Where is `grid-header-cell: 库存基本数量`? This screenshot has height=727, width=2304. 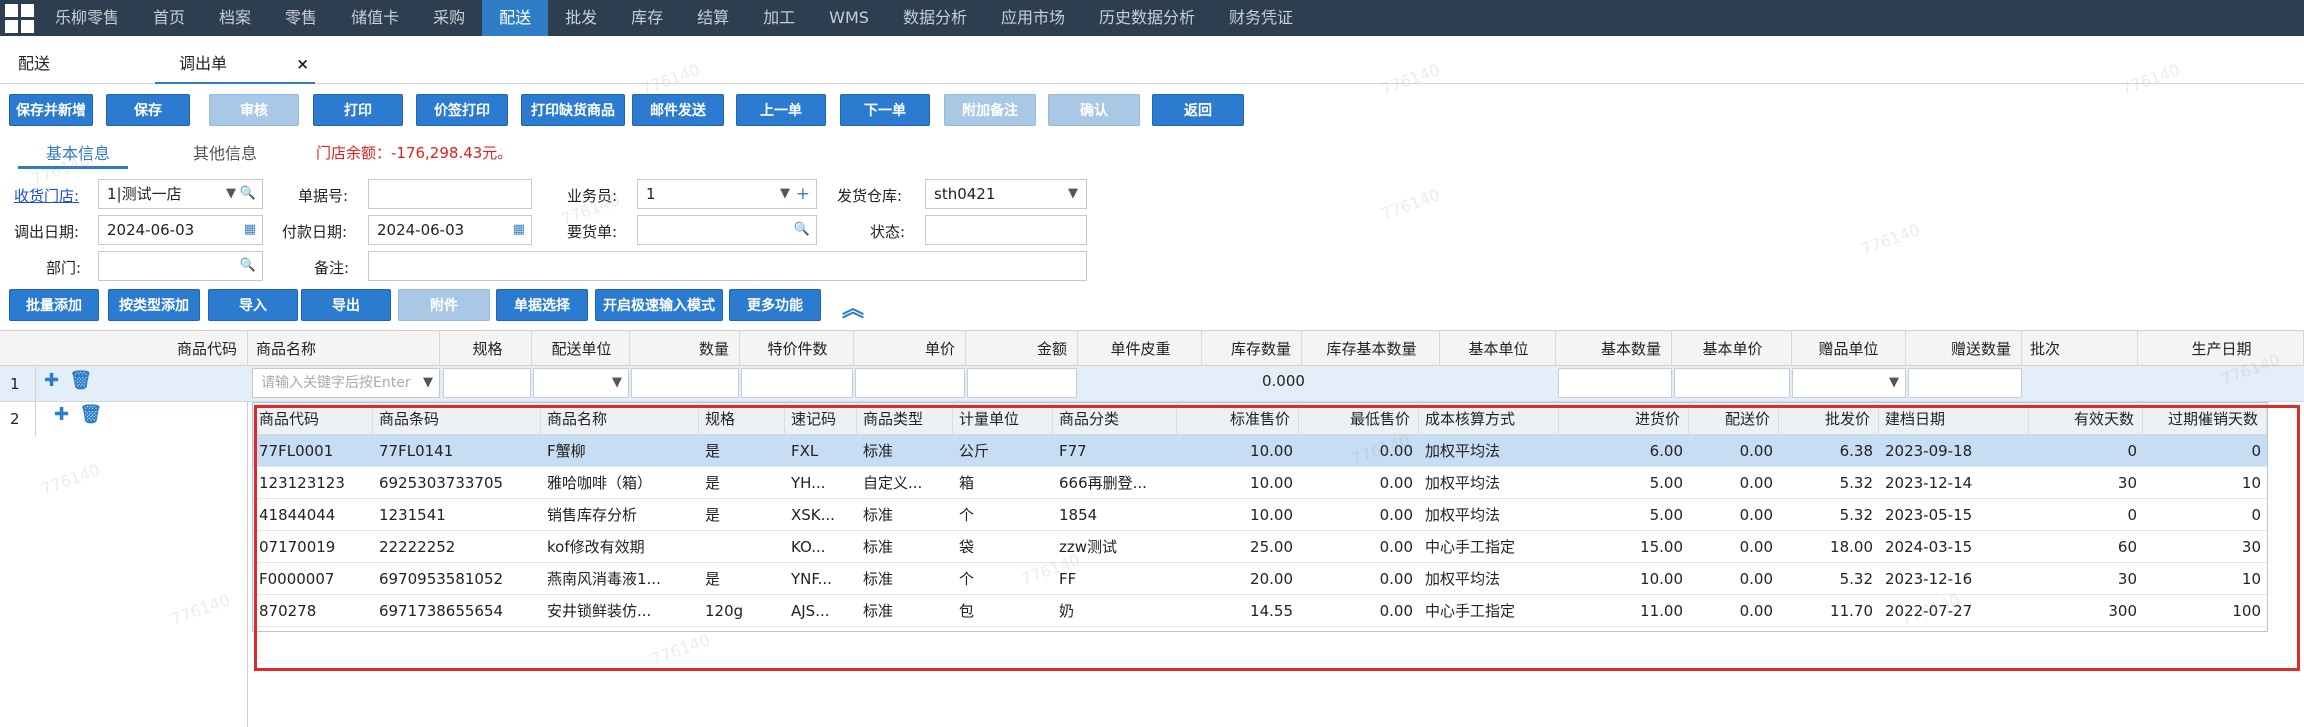 grid-header-cell: 库存基本数量 is located at coordinates (1372, 349).